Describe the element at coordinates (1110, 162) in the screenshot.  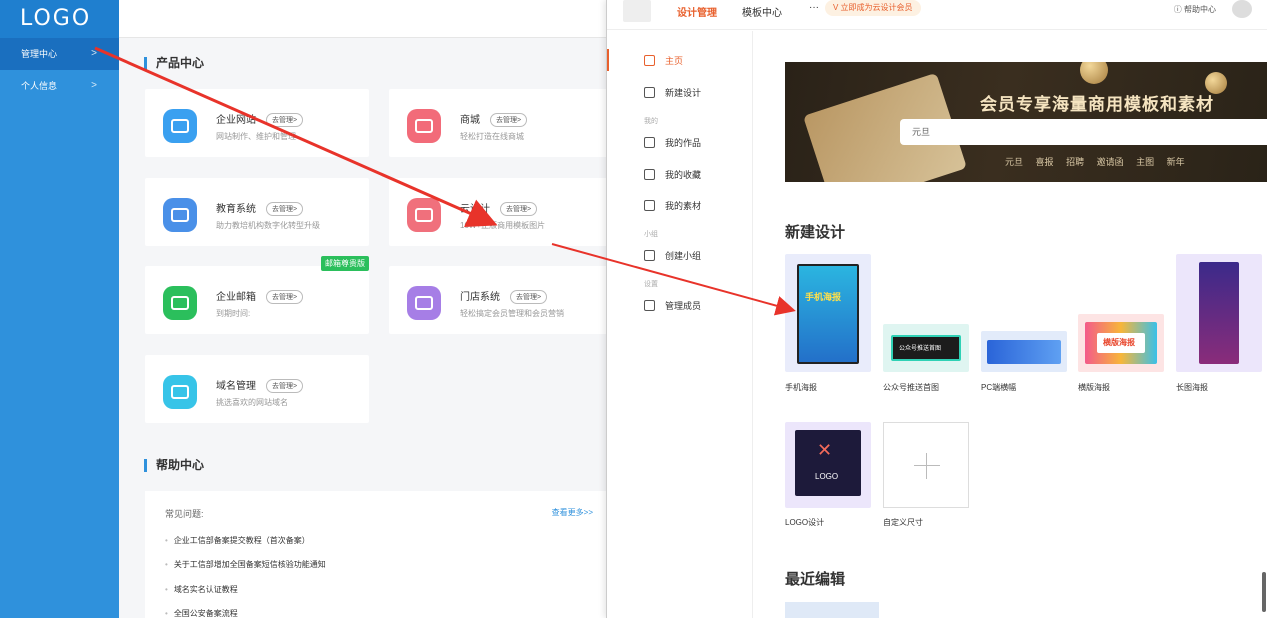
I see `hot-tag: 邀请函` at that location.